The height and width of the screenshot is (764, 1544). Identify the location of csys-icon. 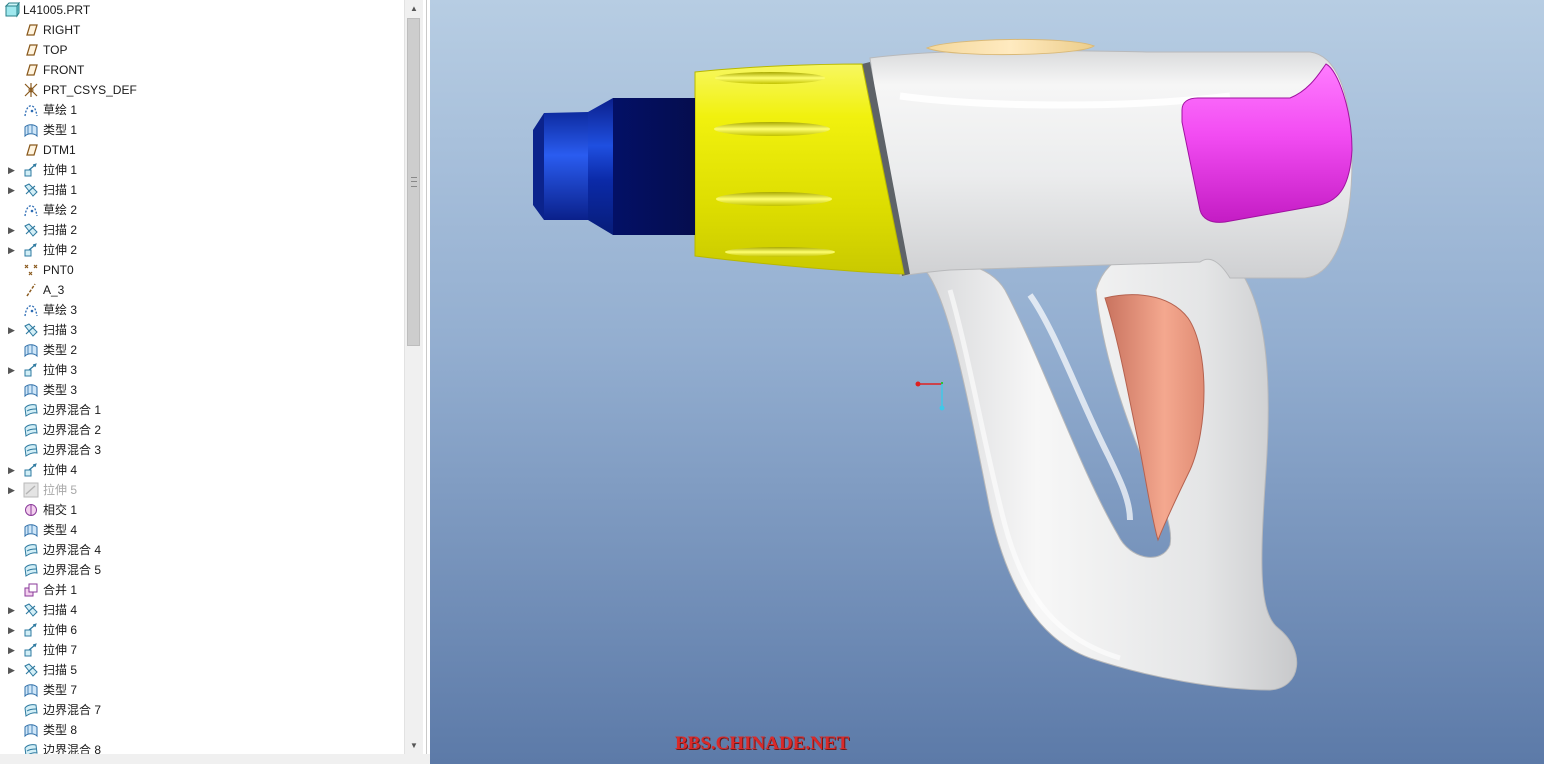
(31, 90).